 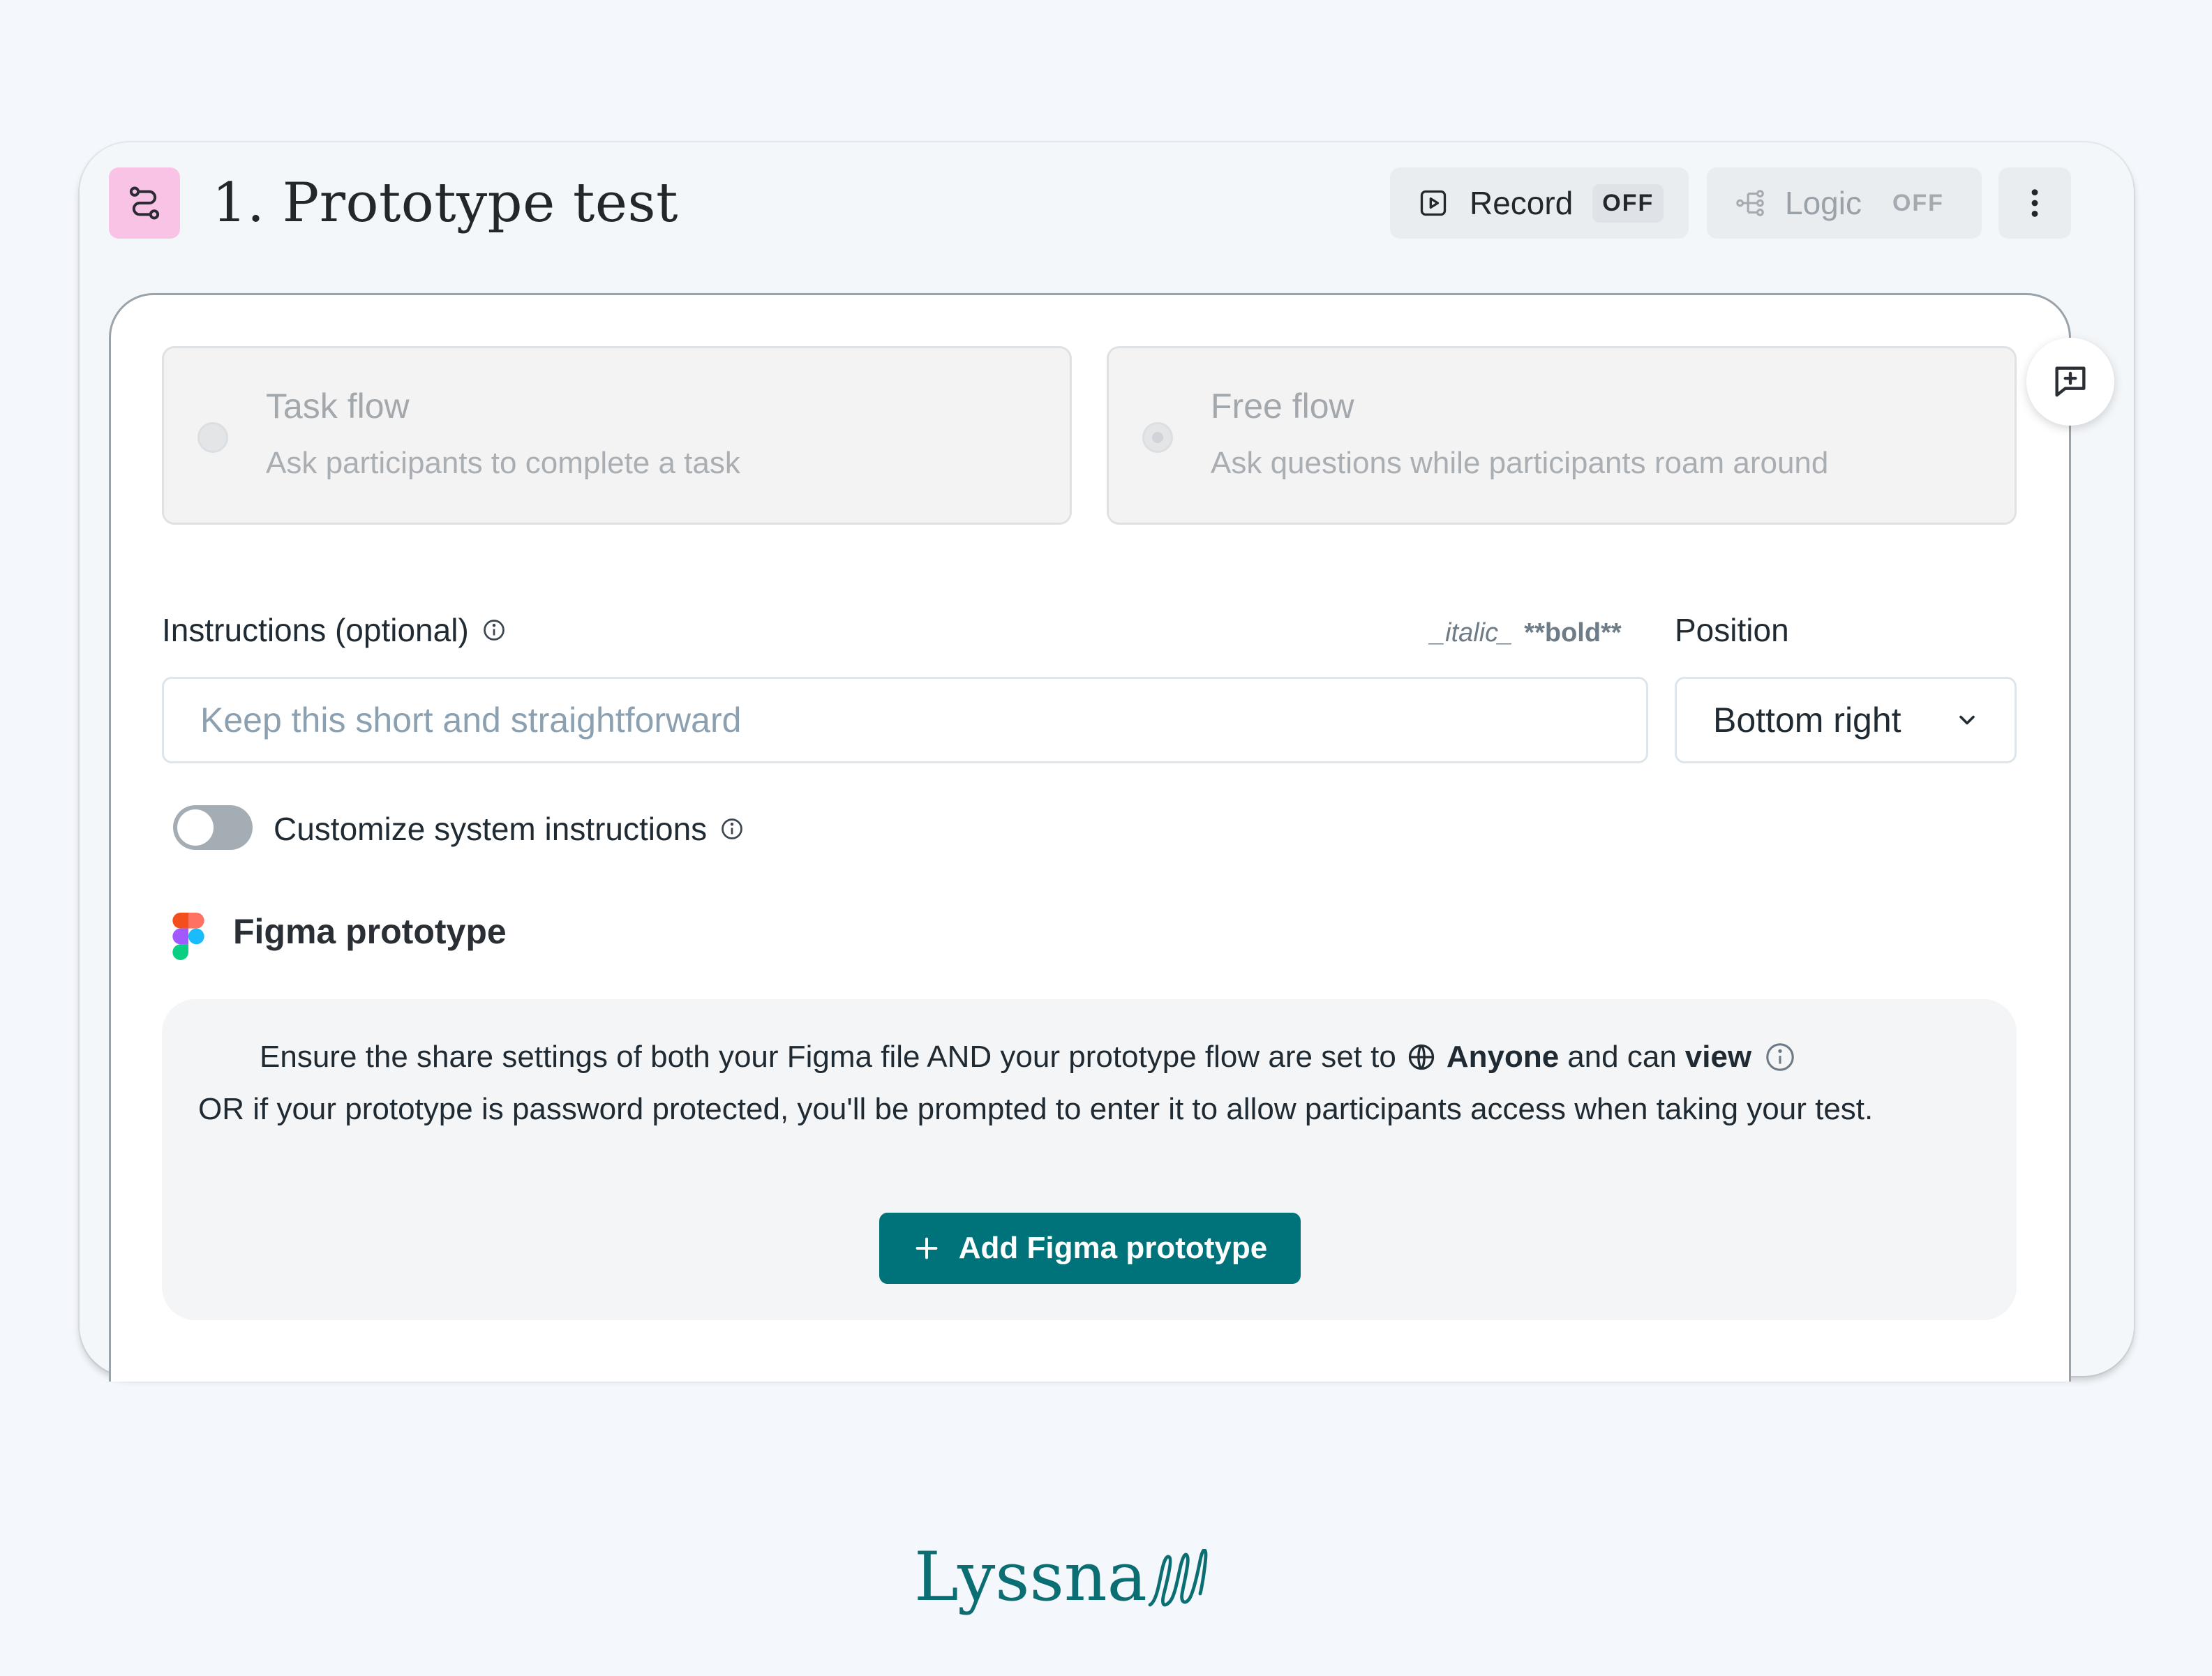 What do you see at coordinates (1433, 203) in the screenshot?
I see `play-square-icon` at bounding box center [1433, 203].